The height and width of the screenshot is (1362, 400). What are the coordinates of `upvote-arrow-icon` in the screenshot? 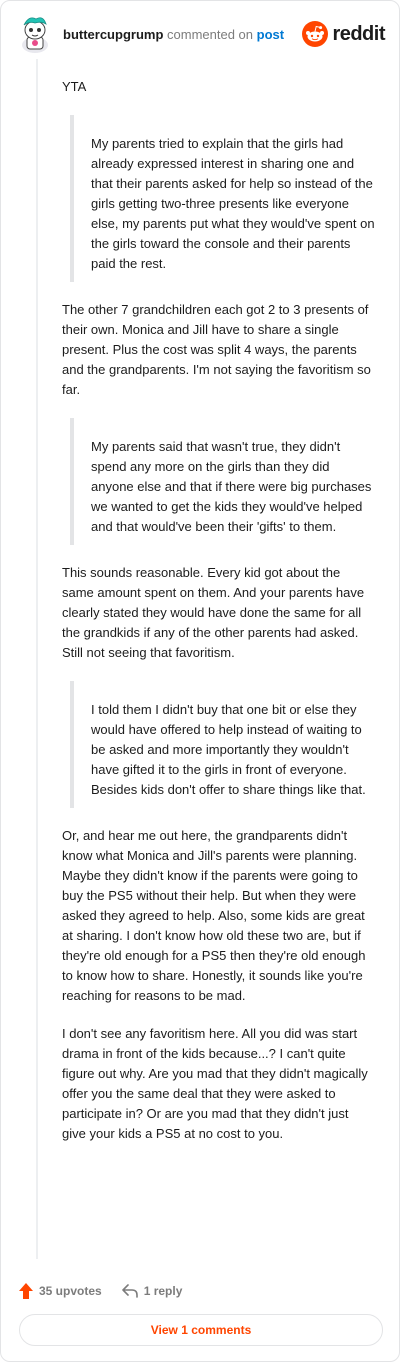 It's located at (26, 1291).